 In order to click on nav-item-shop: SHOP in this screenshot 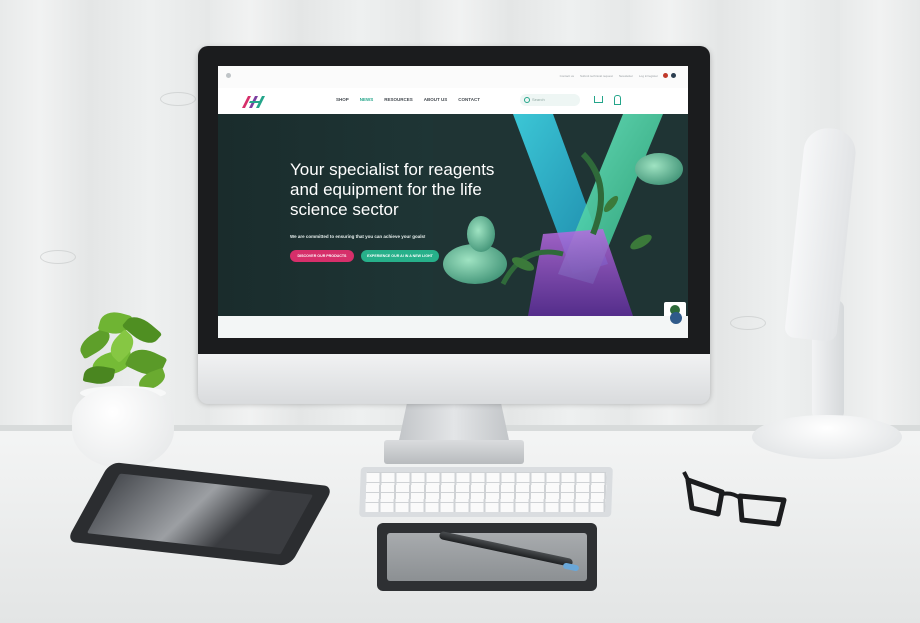, I will do `click(342, 99)`.